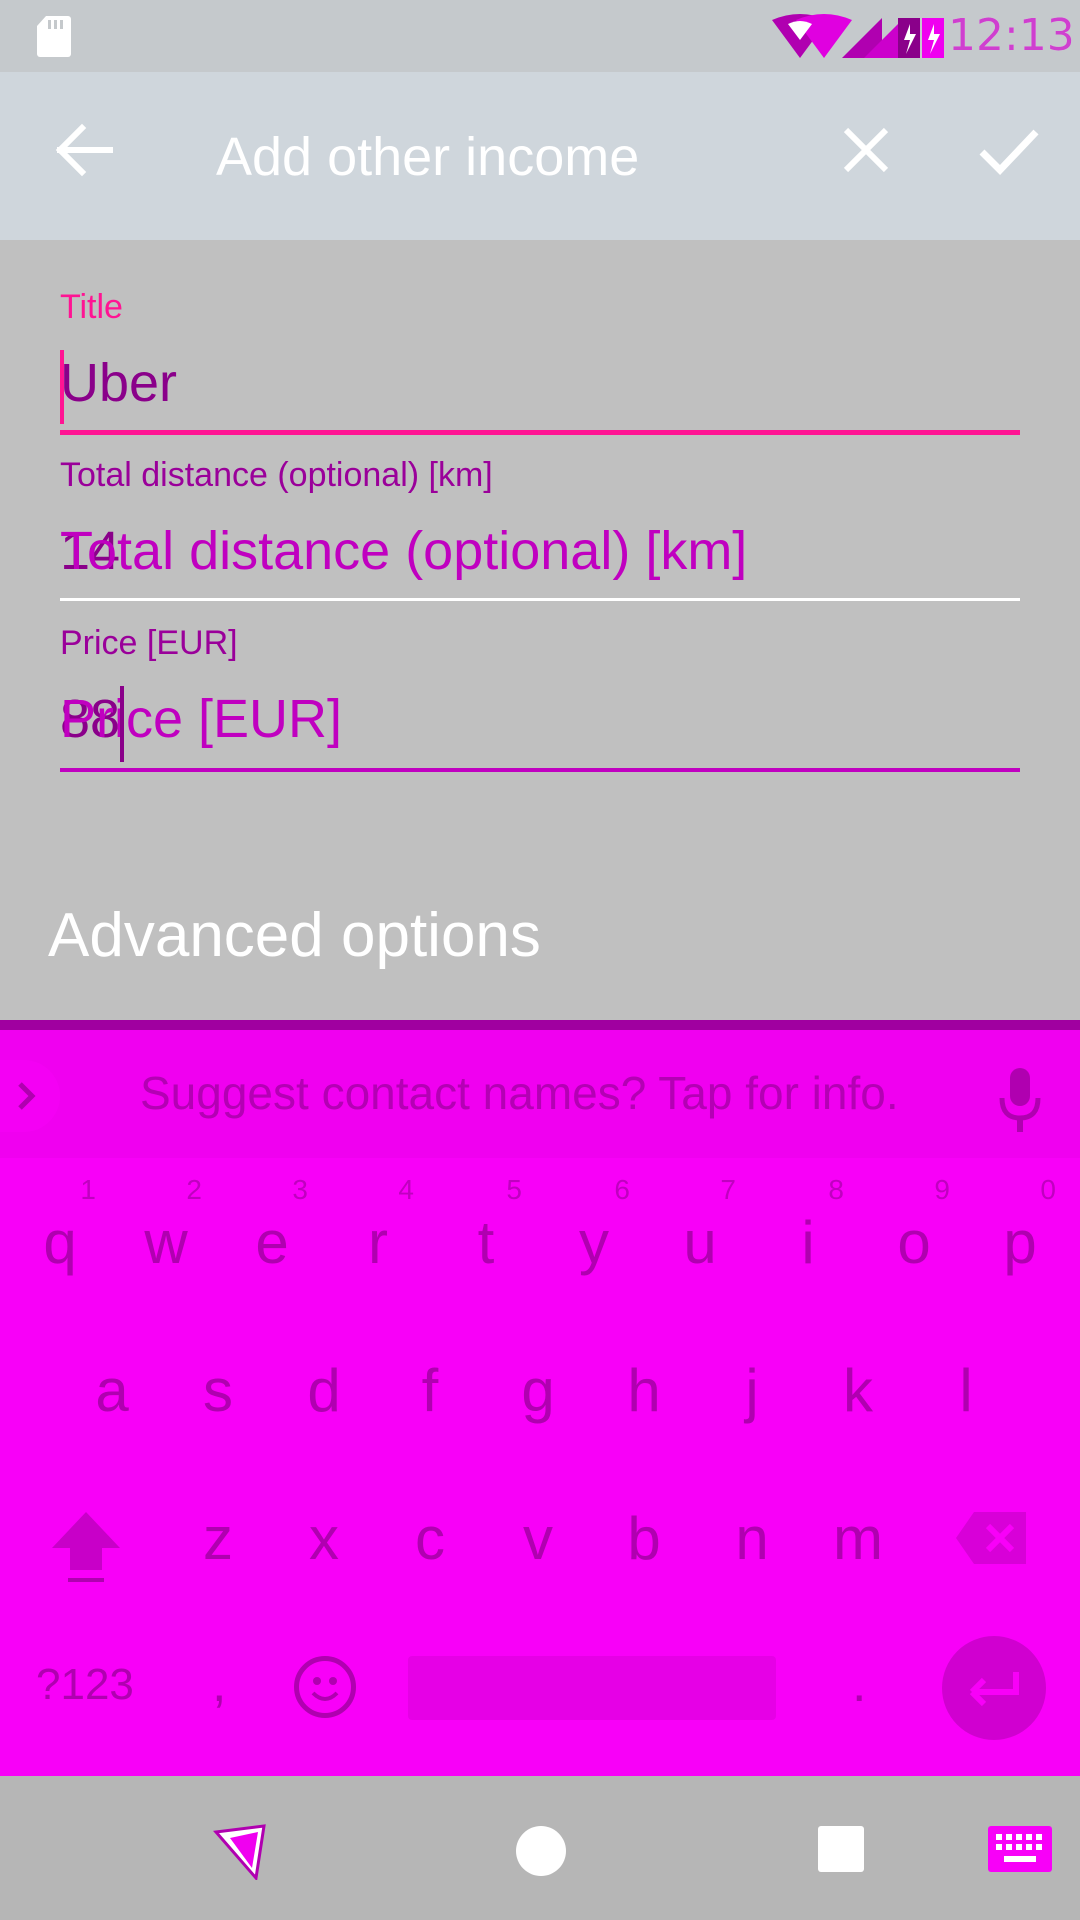 The image size is (1080, 1920). I want to click on key-label: r, so click(378, 1242).